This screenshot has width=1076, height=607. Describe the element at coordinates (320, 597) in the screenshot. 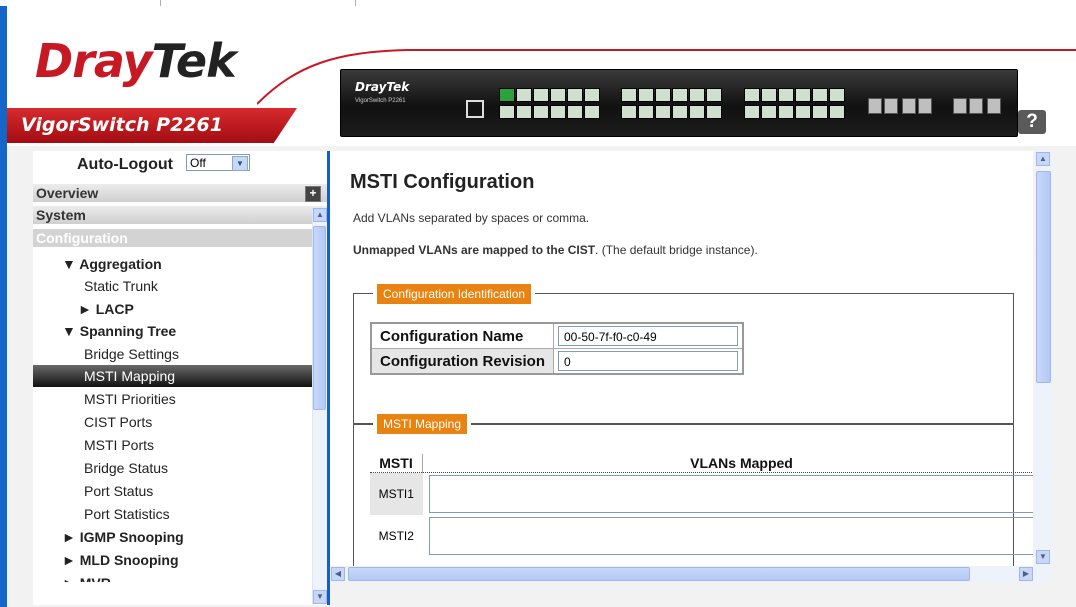

I see `nav-scroll-down-icon: ▼` at that location.